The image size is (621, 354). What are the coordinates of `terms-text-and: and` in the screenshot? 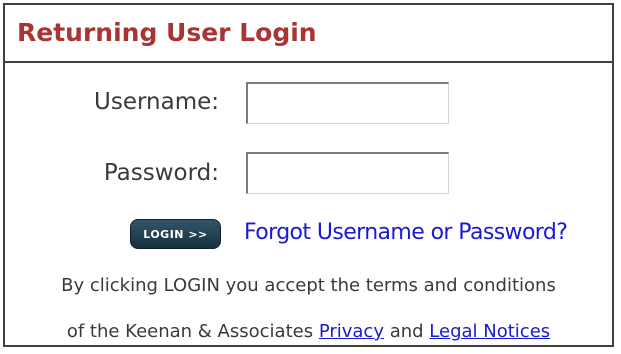 It's located at (406, 331).